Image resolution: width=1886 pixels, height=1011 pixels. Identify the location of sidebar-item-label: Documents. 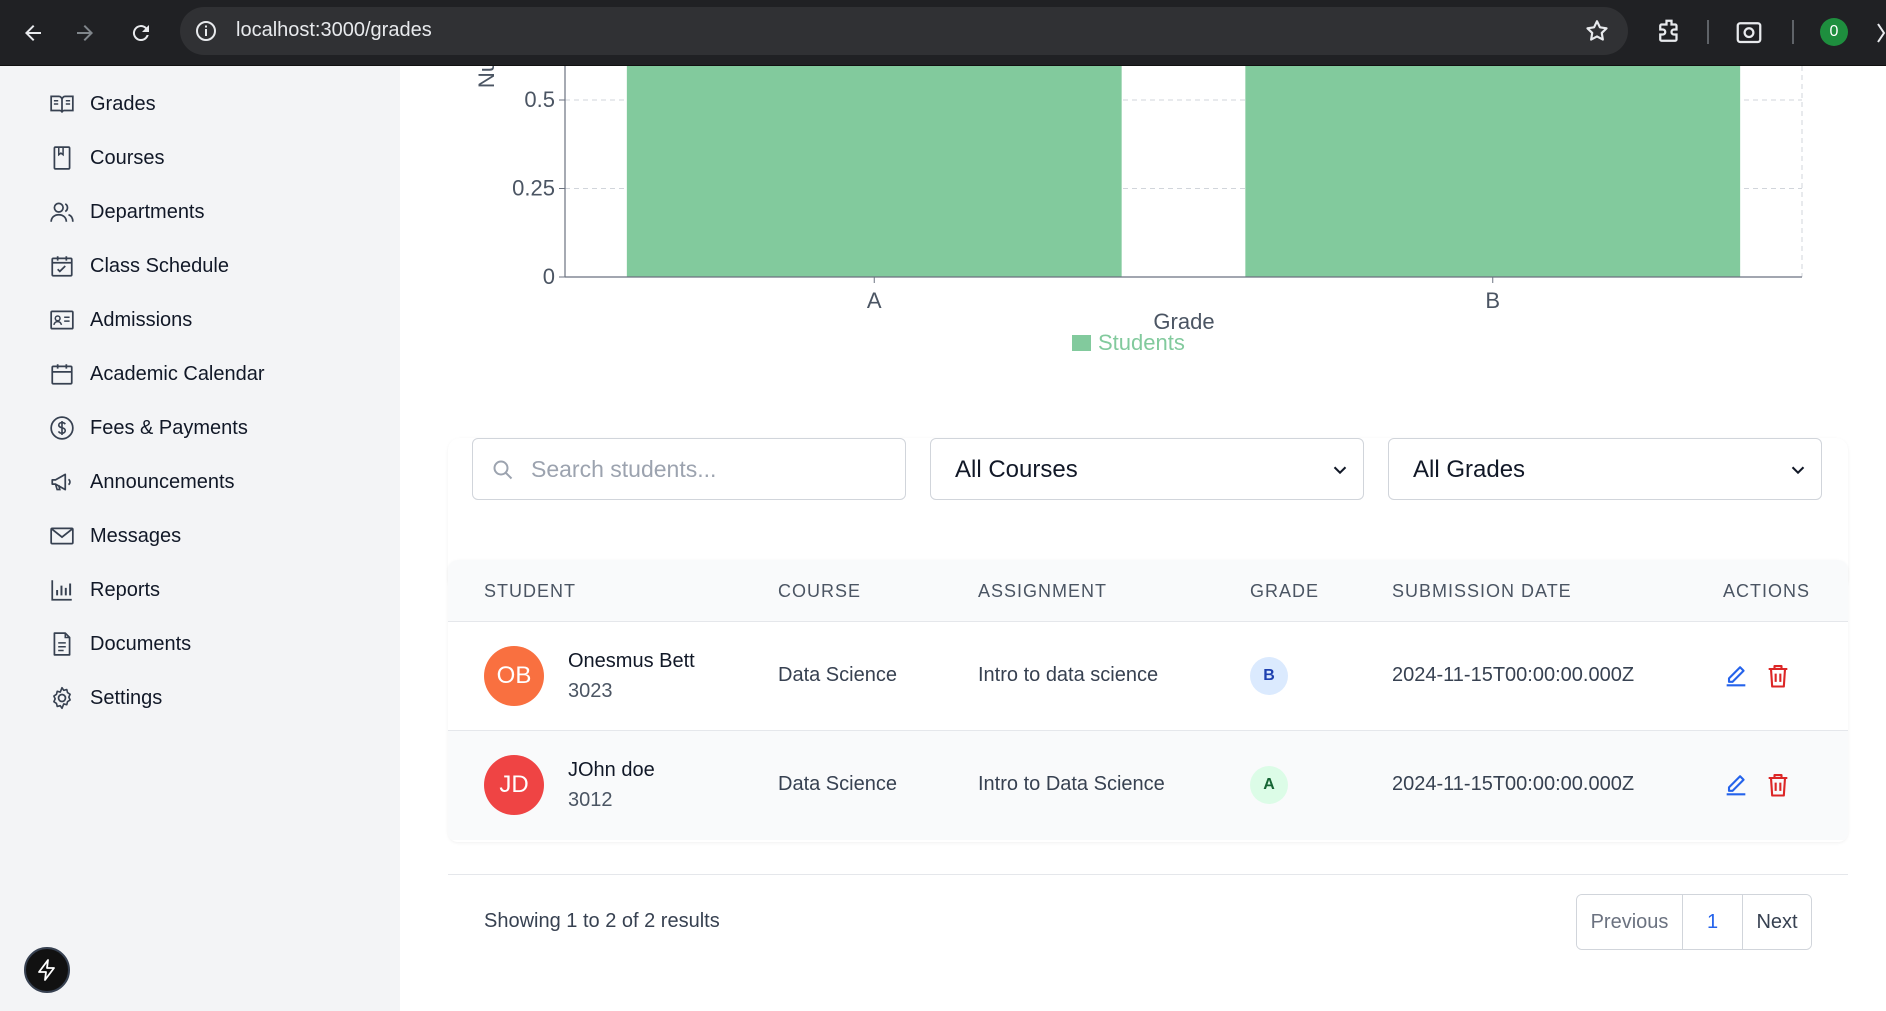
(141, 643).